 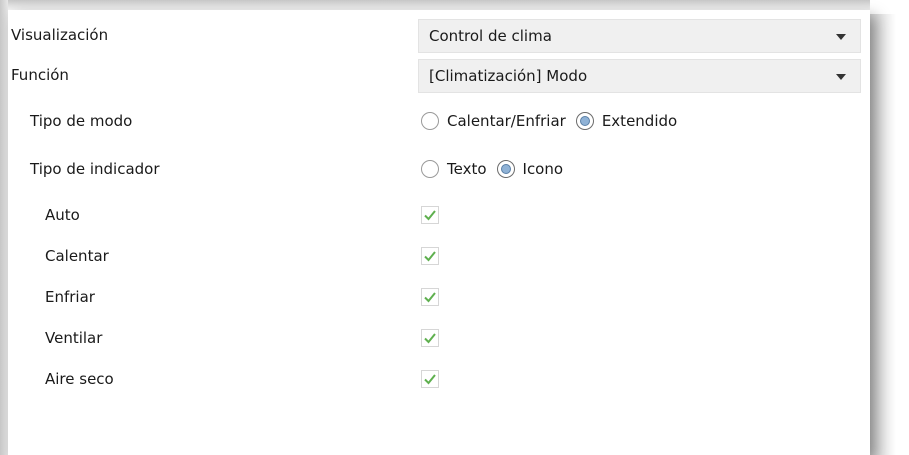 I want to click on ventilar-checkbox, so click(x=430, y=338).